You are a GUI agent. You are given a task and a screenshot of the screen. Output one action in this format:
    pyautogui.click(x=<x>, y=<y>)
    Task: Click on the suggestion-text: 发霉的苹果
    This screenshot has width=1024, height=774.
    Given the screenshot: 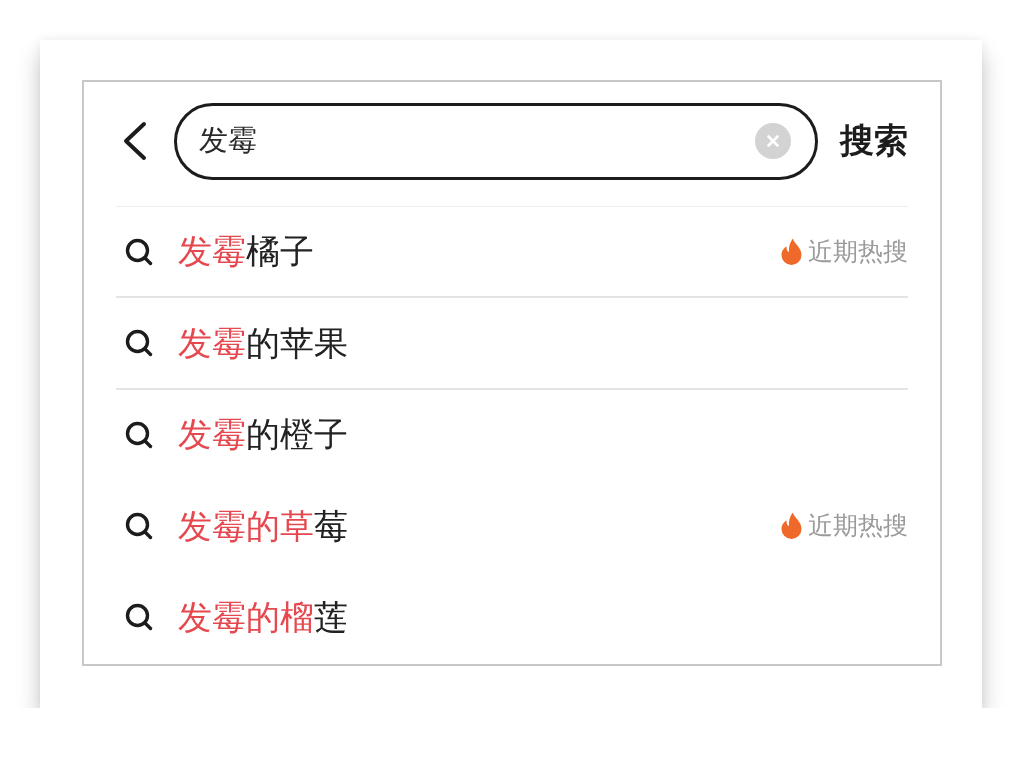 What is the action you would take?
    pyautogui.click(x=263, y=343)
    